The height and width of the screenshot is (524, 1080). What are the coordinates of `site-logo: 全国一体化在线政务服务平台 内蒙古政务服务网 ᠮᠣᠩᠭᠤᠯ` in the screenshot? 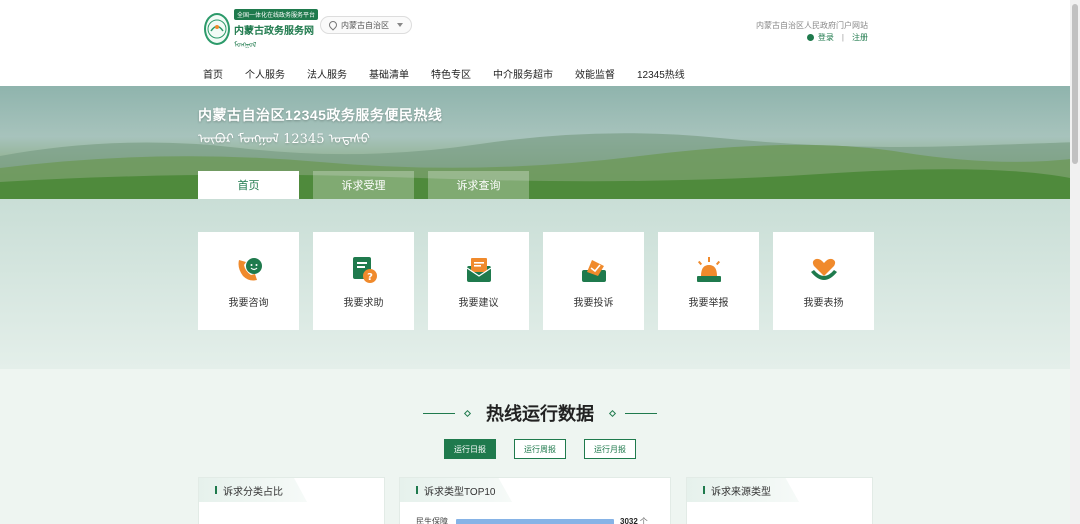 It's located at (261, 28).